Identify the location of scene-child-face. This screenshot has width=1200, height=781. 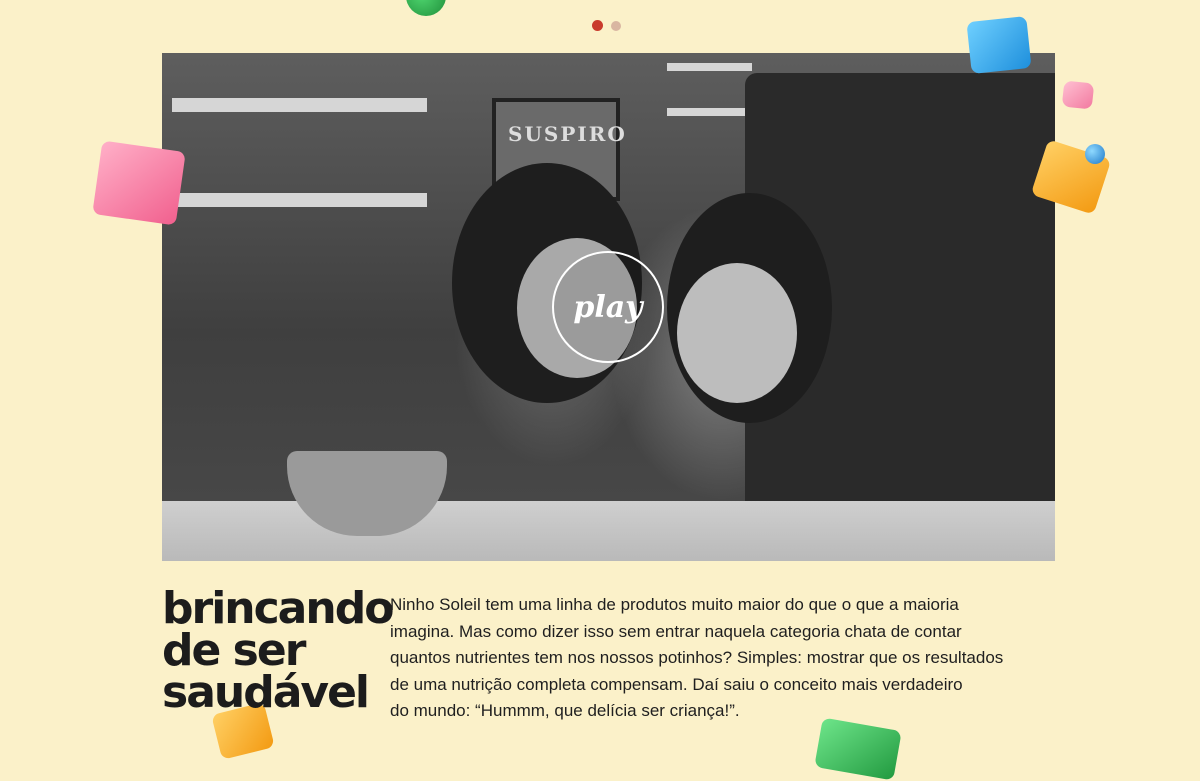
(737, 333).